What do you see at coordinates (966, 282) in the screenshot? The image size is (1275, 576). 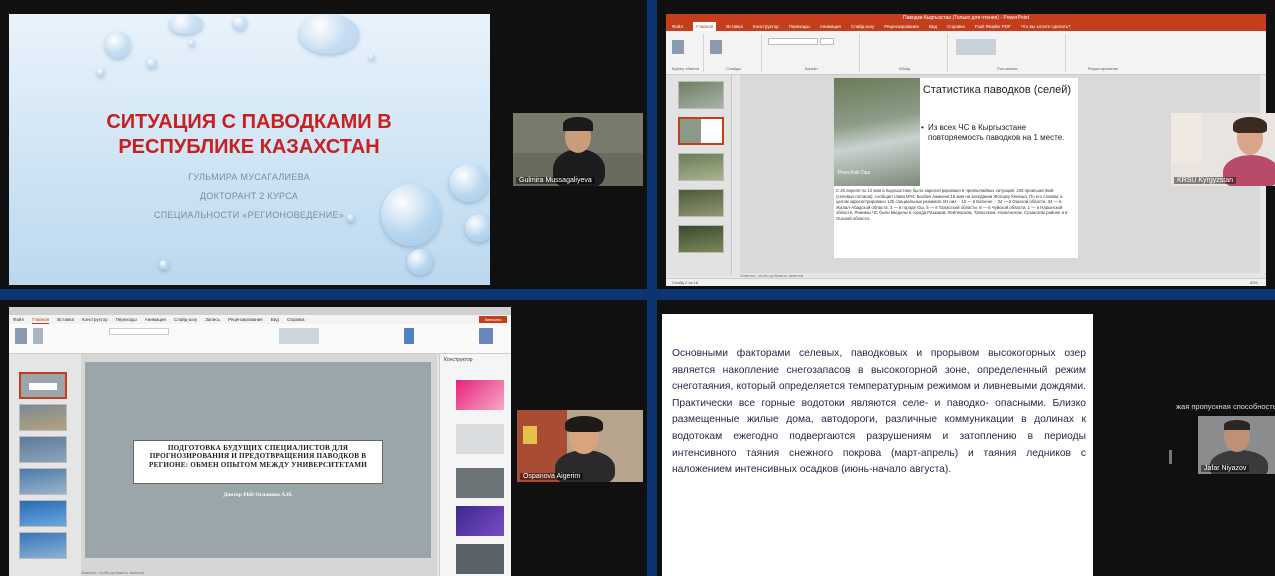 I see `status-bar: Слайд 2 из 16 83%` at bounding box center [966, 282].